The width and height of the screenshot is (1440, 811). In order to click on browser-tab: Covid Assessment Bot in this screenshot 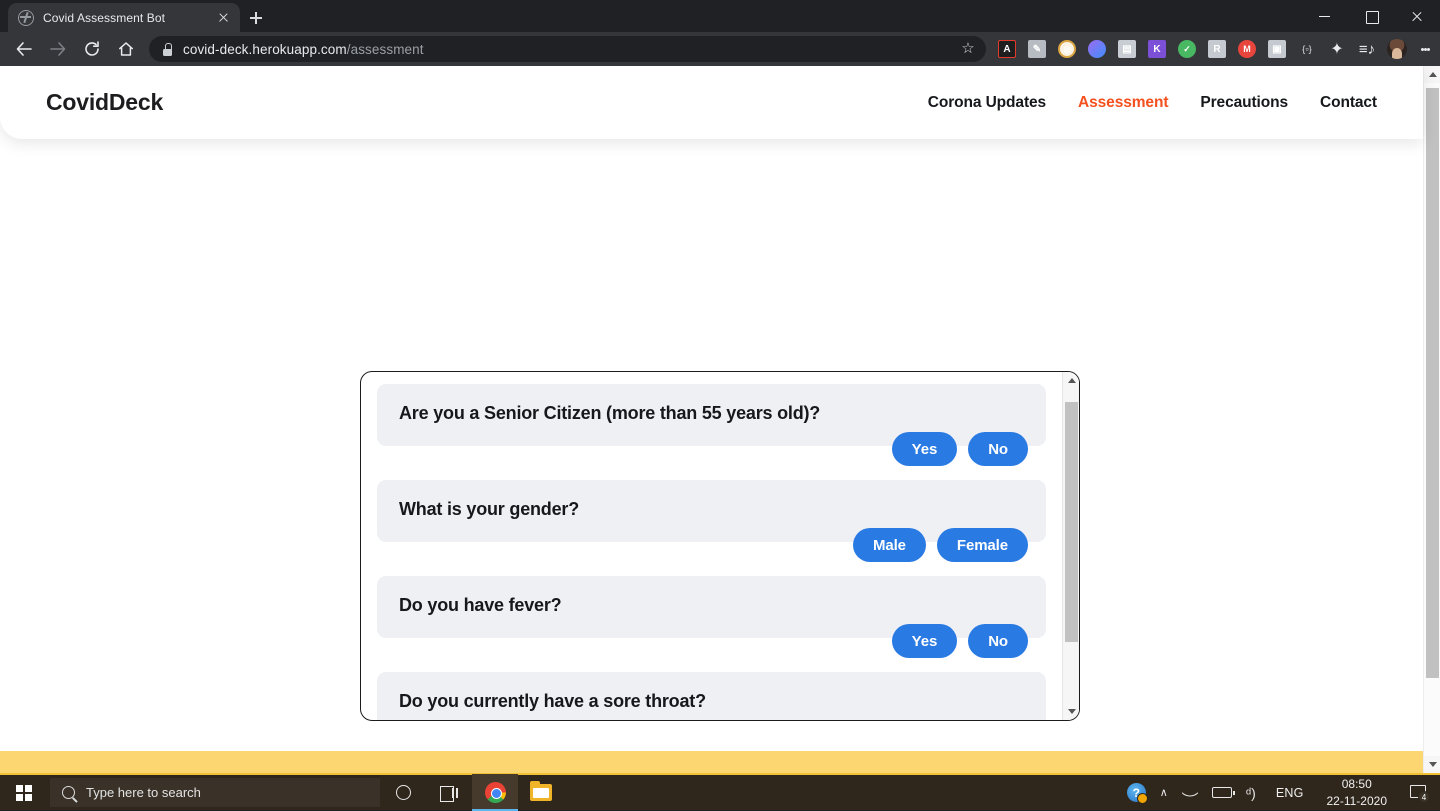, I will do `click(124, 17)`.